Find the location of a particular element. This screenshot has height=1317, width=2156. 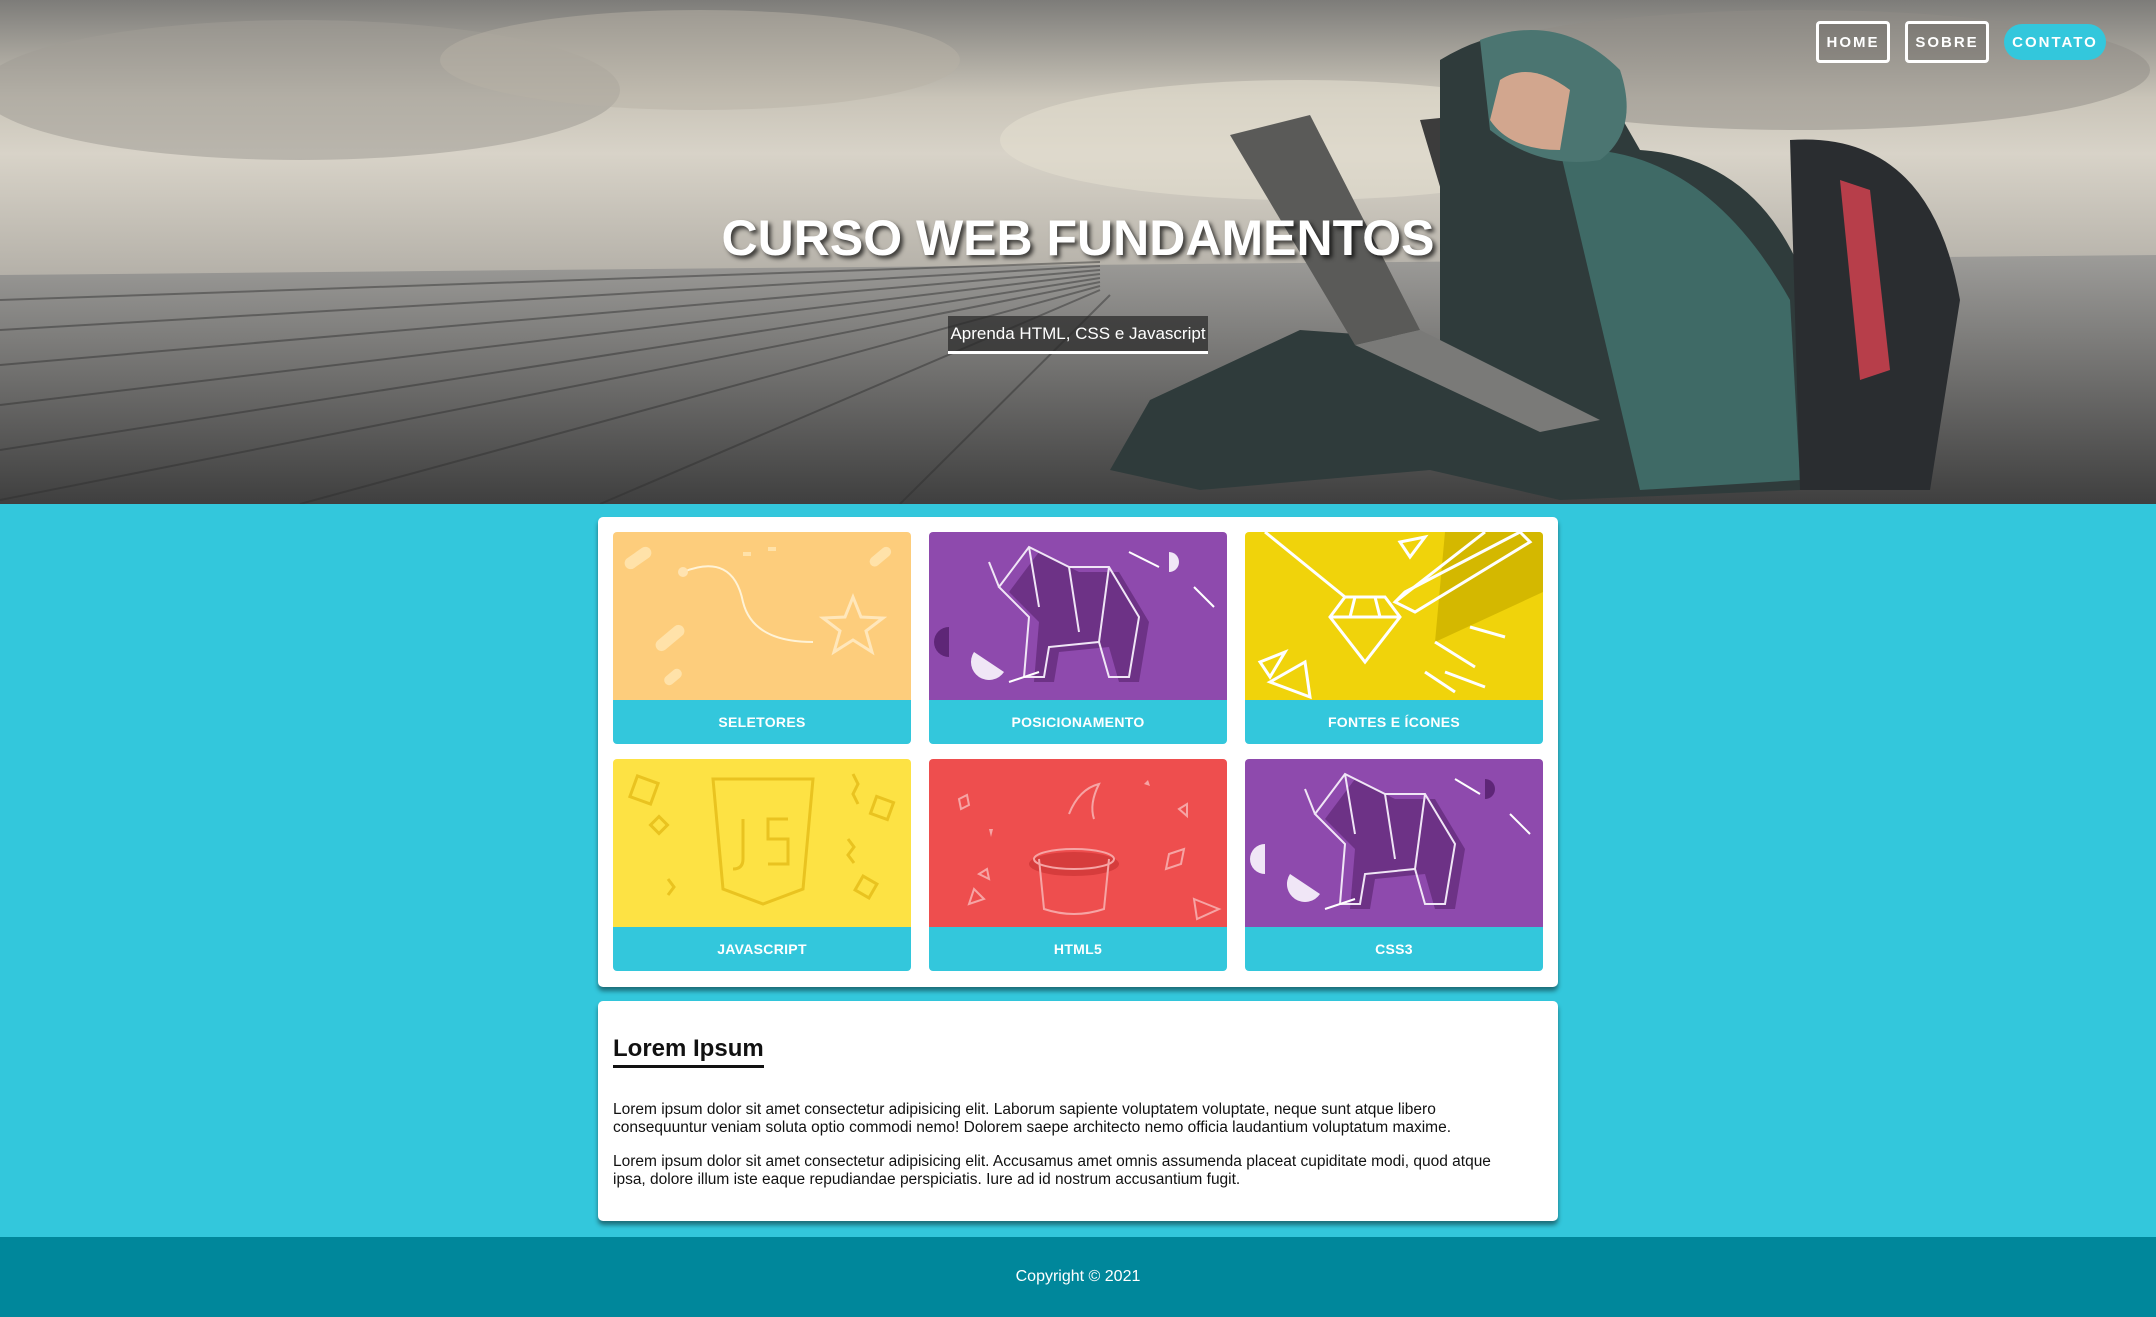

course-card-label: CSS3 is located at coordinates (1394, 949).